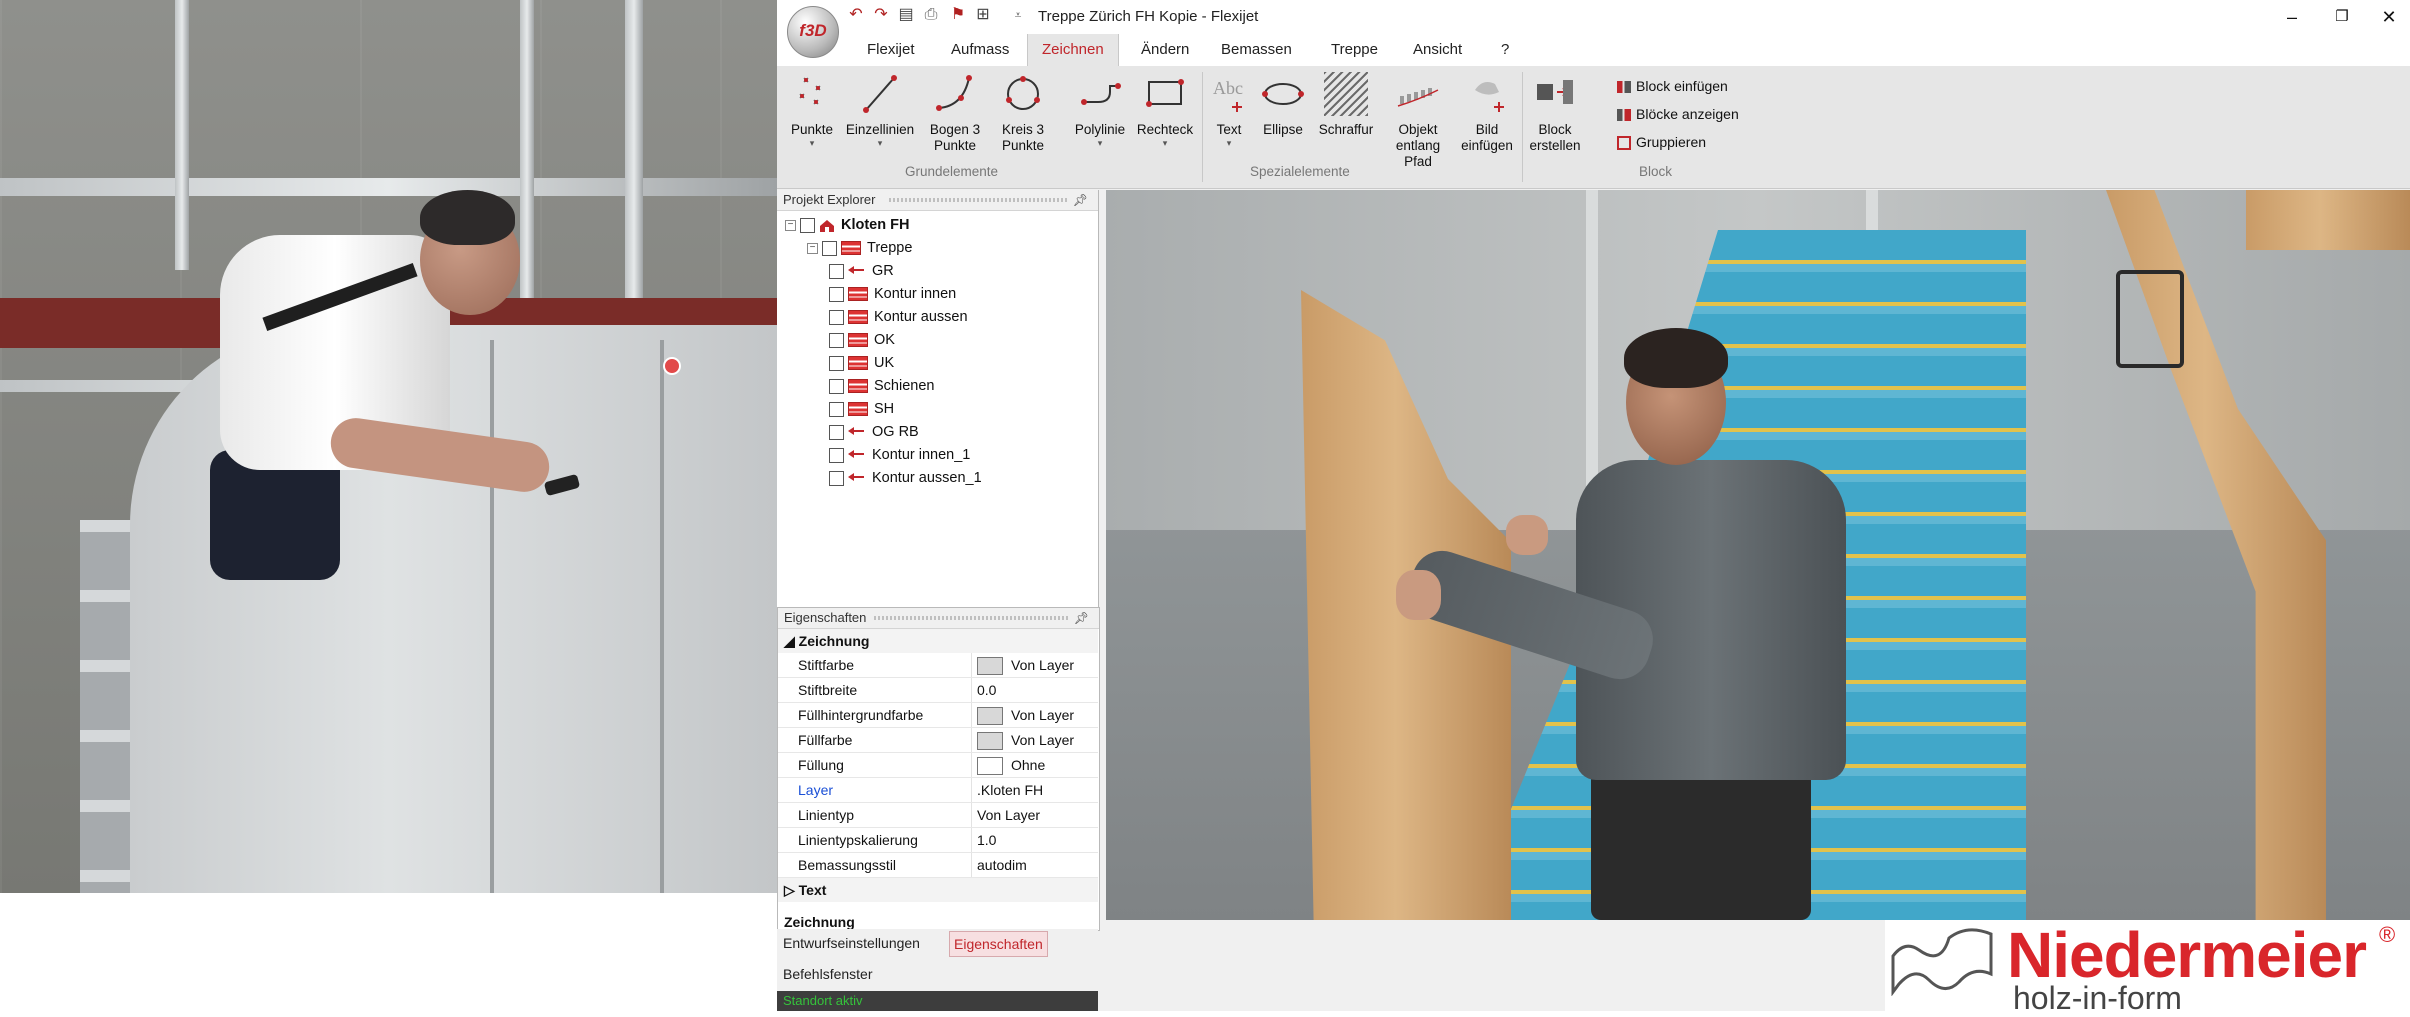  What do you see at coordinates (938, 890) in the screenshot?
I see `property-category-collapsed: ▷ Text` at bounding box center [938, 890].